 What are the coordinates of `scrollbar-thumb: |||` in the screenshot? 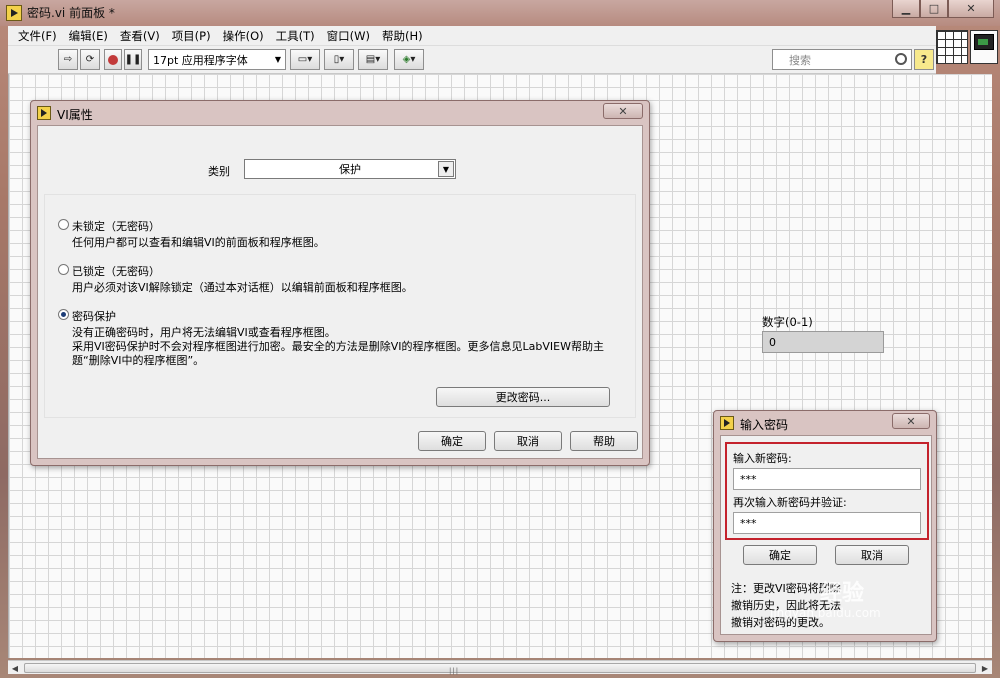 It's located at (500, 669).